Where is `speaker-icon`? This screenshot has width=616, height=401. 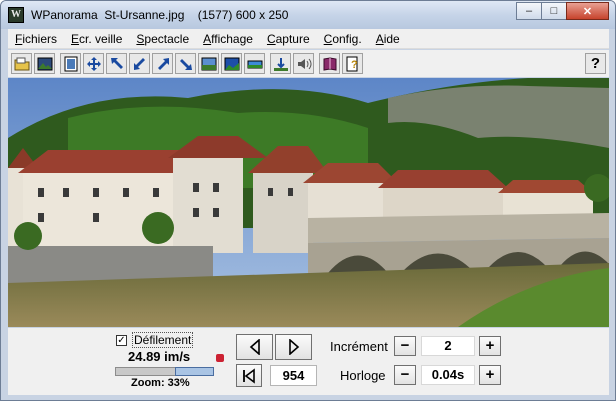
speaker-icon is located at coordinates (304, 63).